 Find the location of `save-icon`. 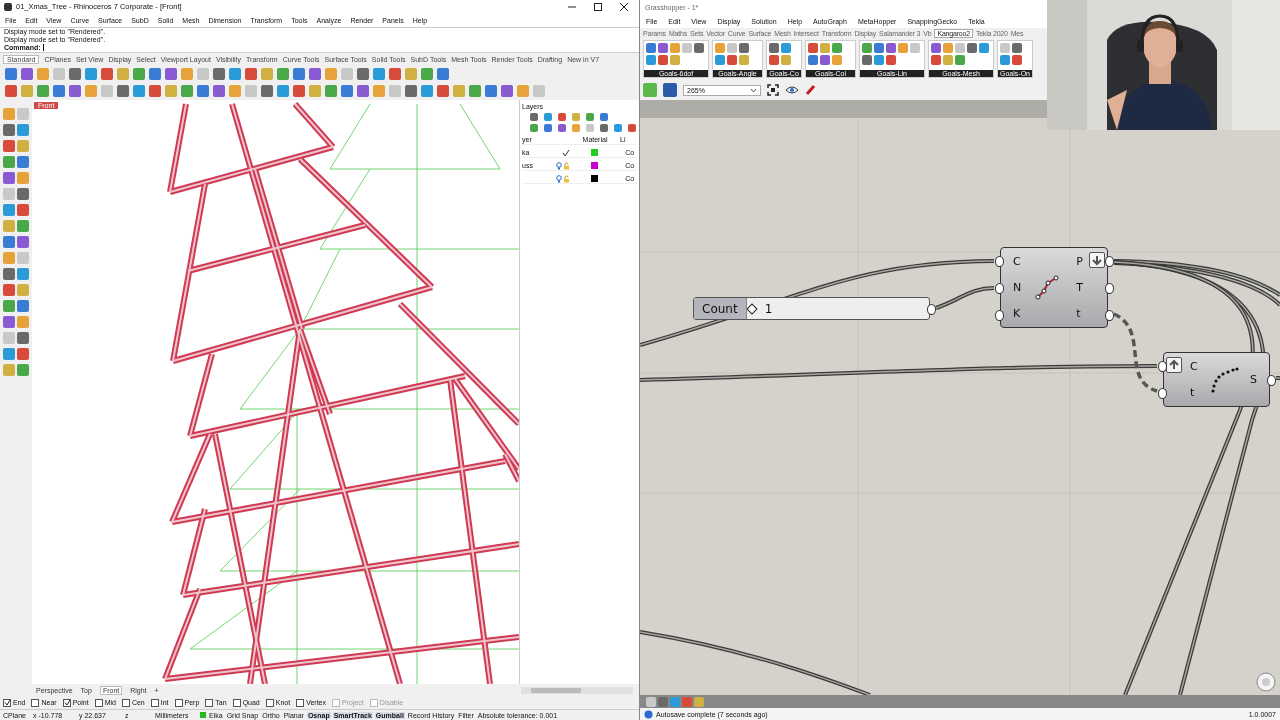

save-icon is located at coordinates (670, 90).